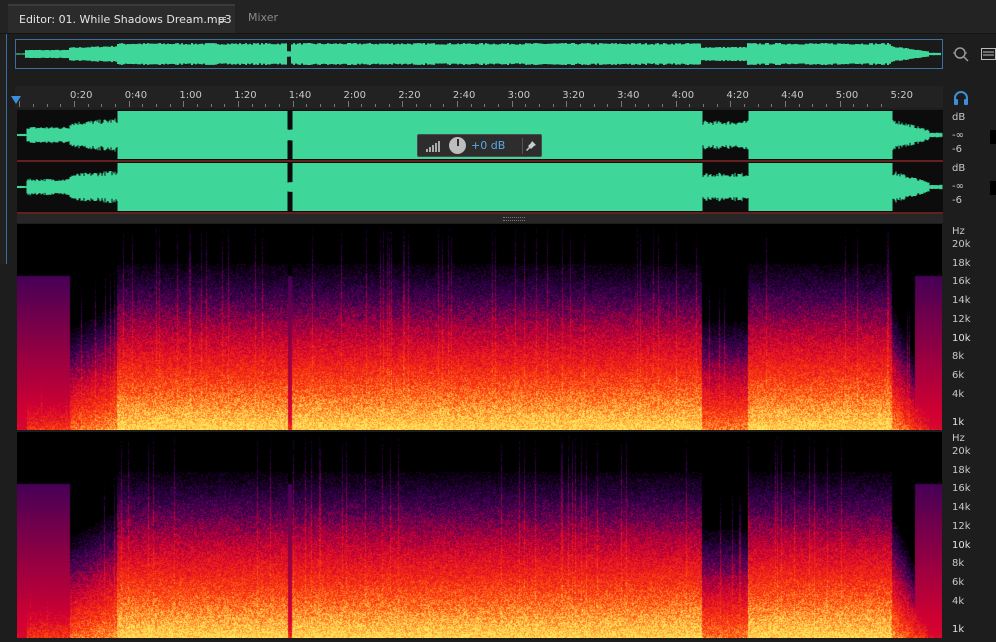  I want to click on frequency-label: 14k, so click(961, 300).